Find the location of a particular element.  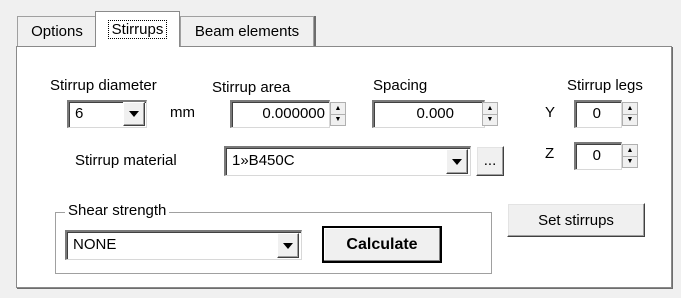

stirrup-material-value: 1»B450C is located at coordinates (263, 160).